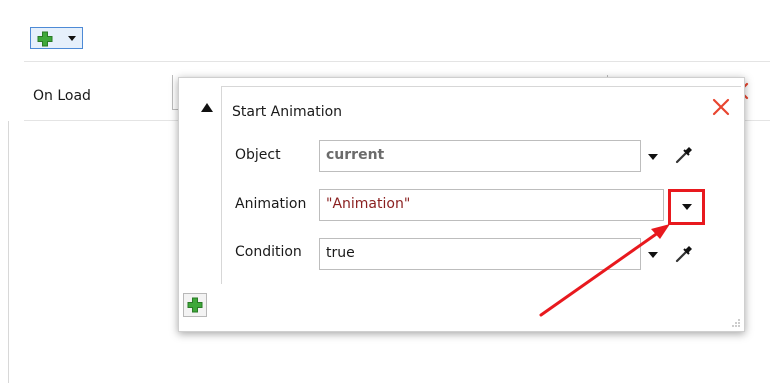 The width and height of the screenshot is (770, 383). I want to click on close-icon, so click(721, 107).